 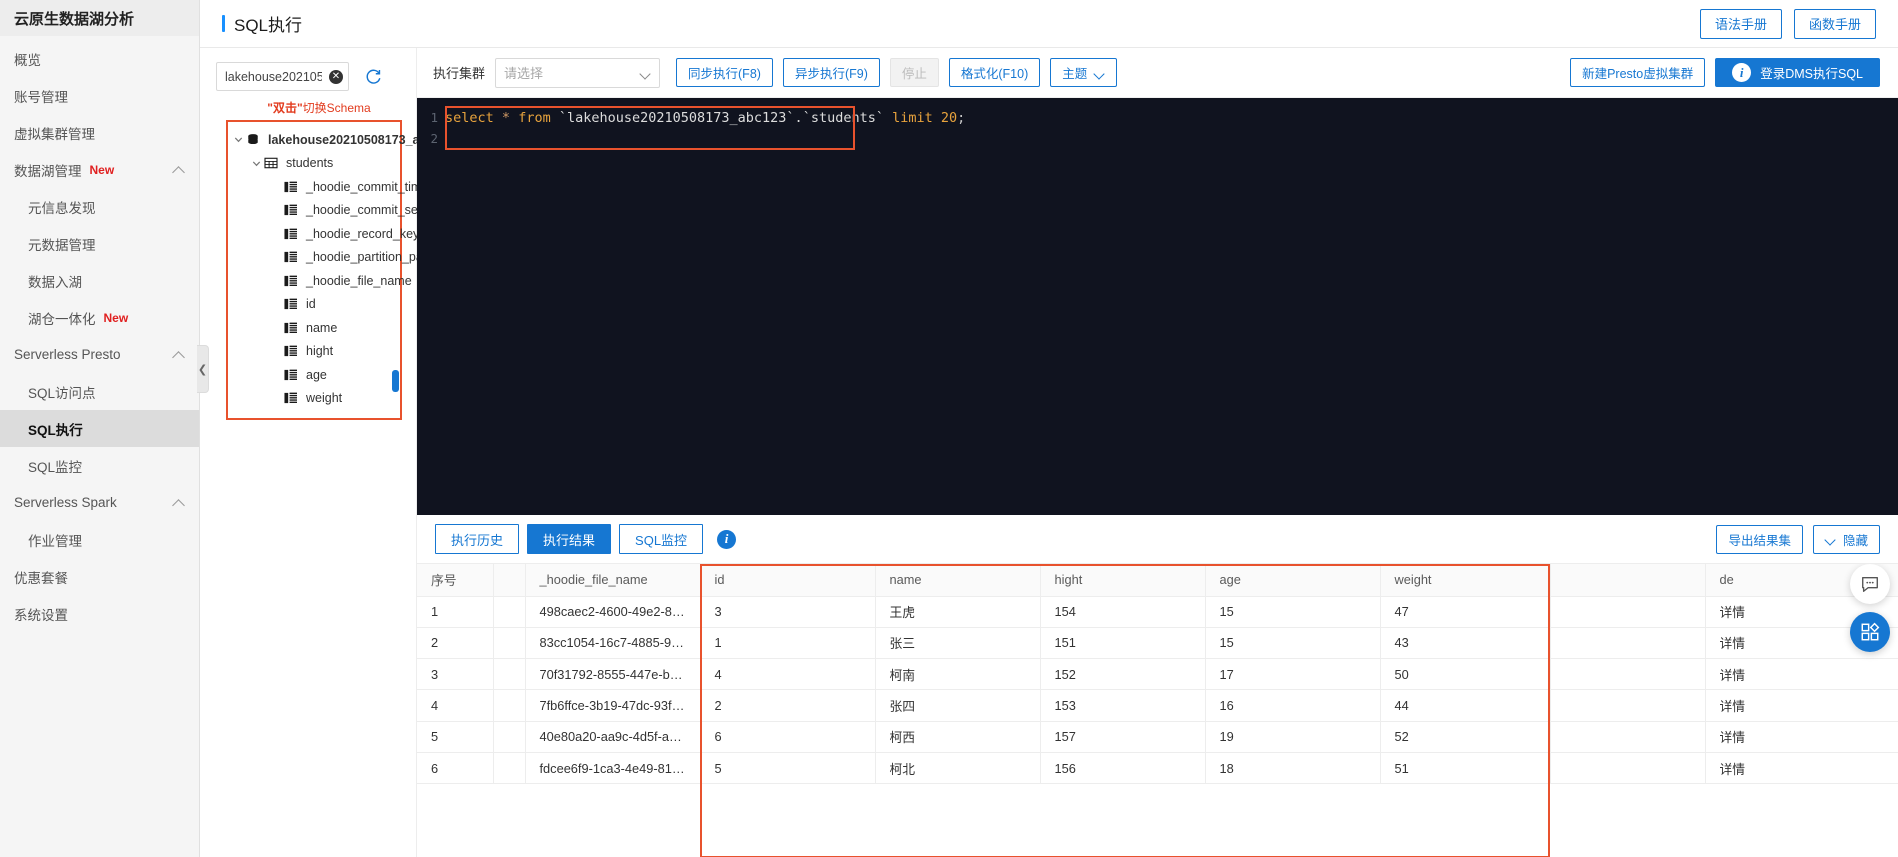 What do you see at coordinates (99, 95) in the screenshot?
I see `sidebar-item-1: 账号管理` at bounding box center [99, 95].